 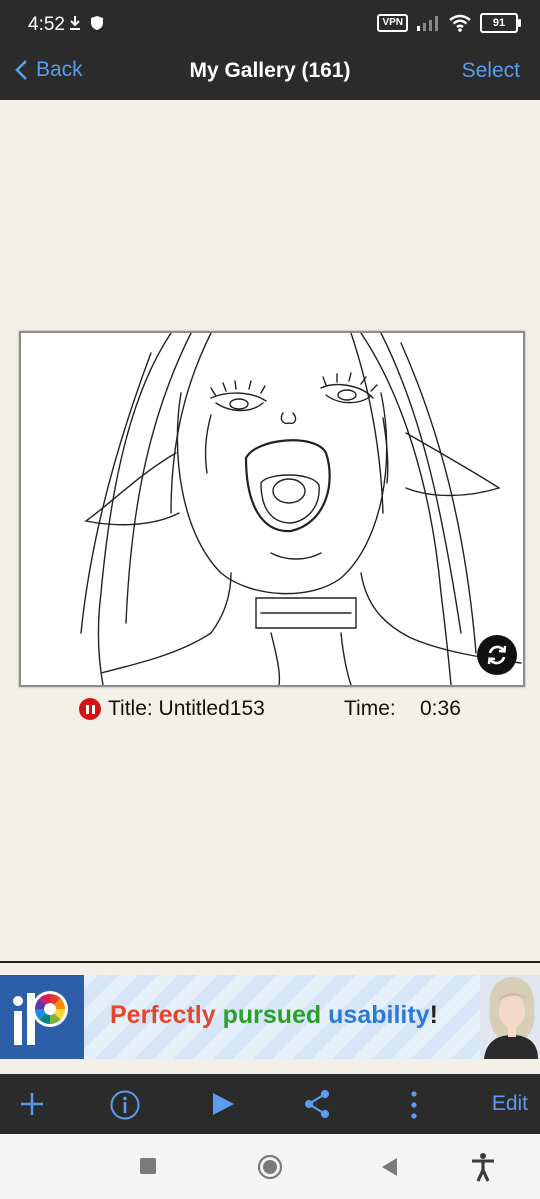 What do you see at coordinates (270, 24) in the screenshot?
I see `status-bar: 4:52 VPN 91` at bounding box center [270, 24].